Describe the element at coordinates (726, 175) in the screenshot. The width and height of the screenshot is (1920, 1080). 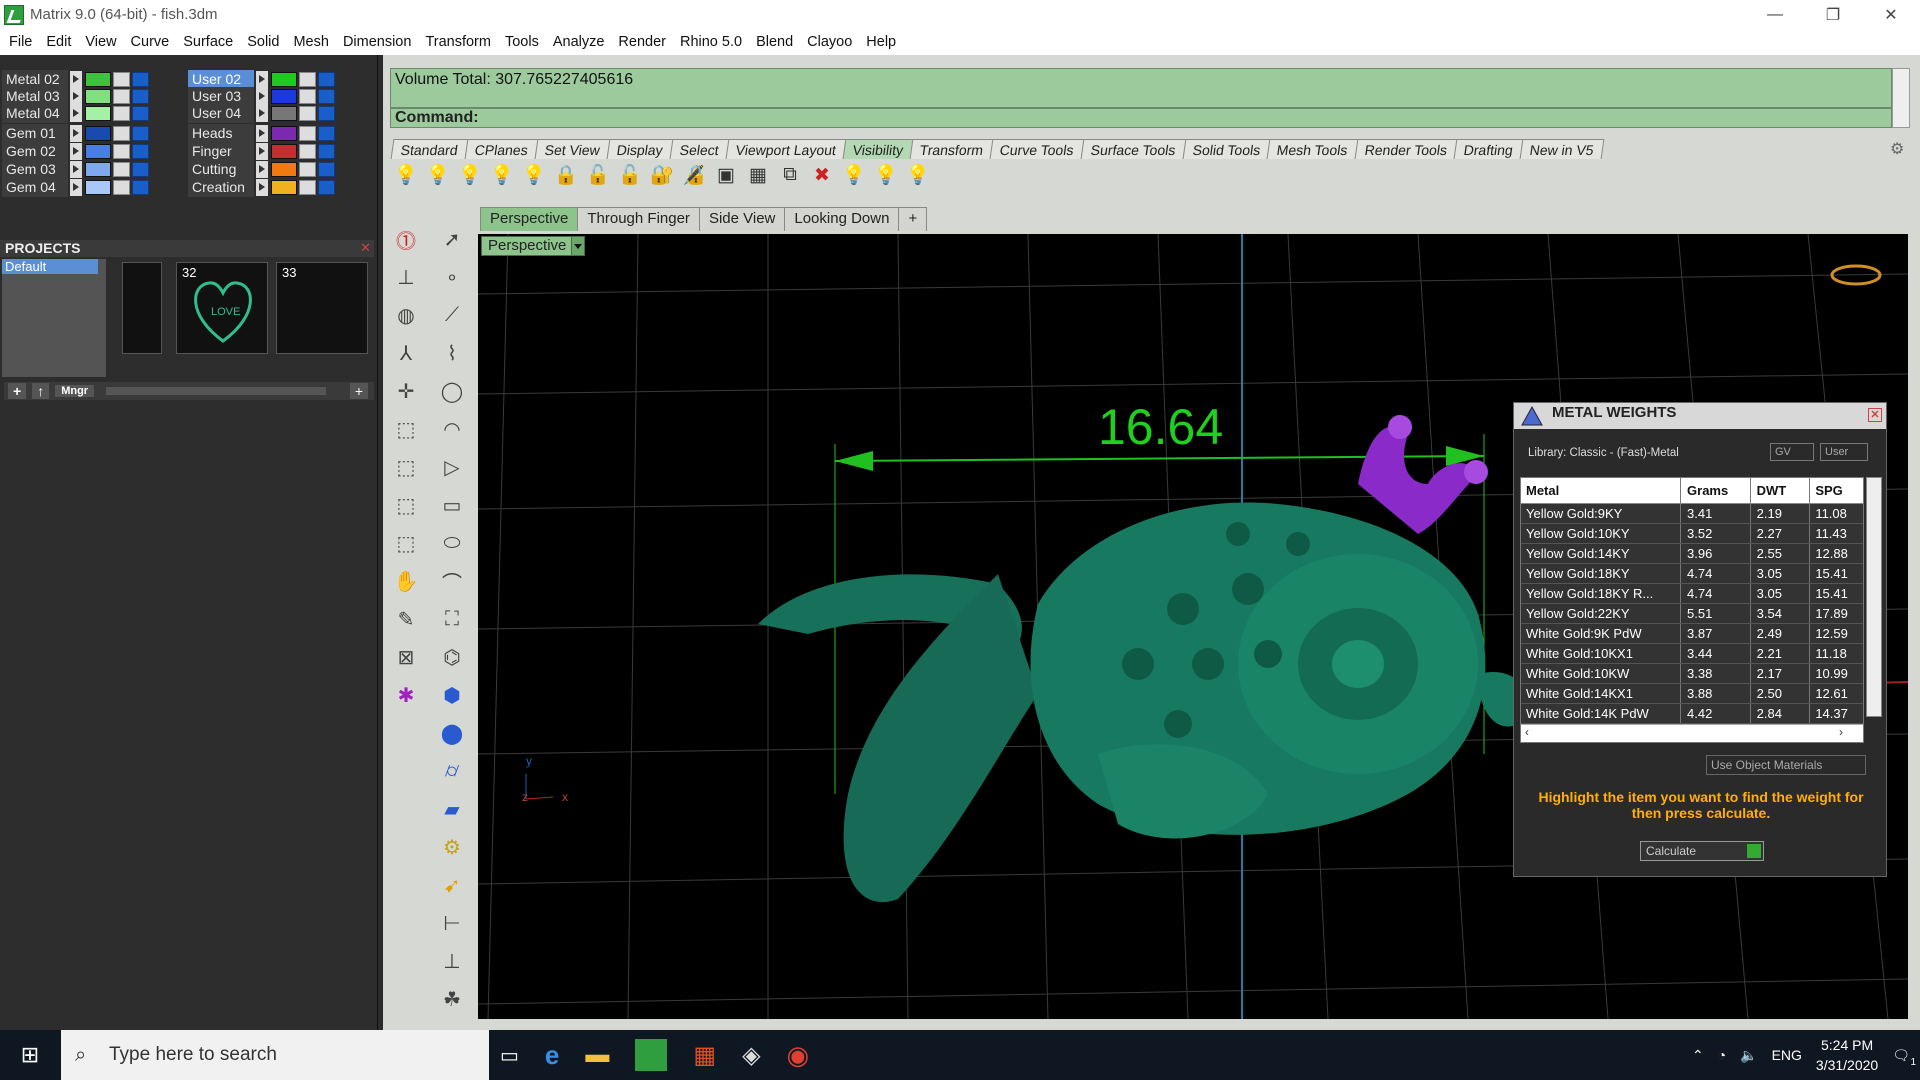
I see `isolate-icon: ▣` at that location.